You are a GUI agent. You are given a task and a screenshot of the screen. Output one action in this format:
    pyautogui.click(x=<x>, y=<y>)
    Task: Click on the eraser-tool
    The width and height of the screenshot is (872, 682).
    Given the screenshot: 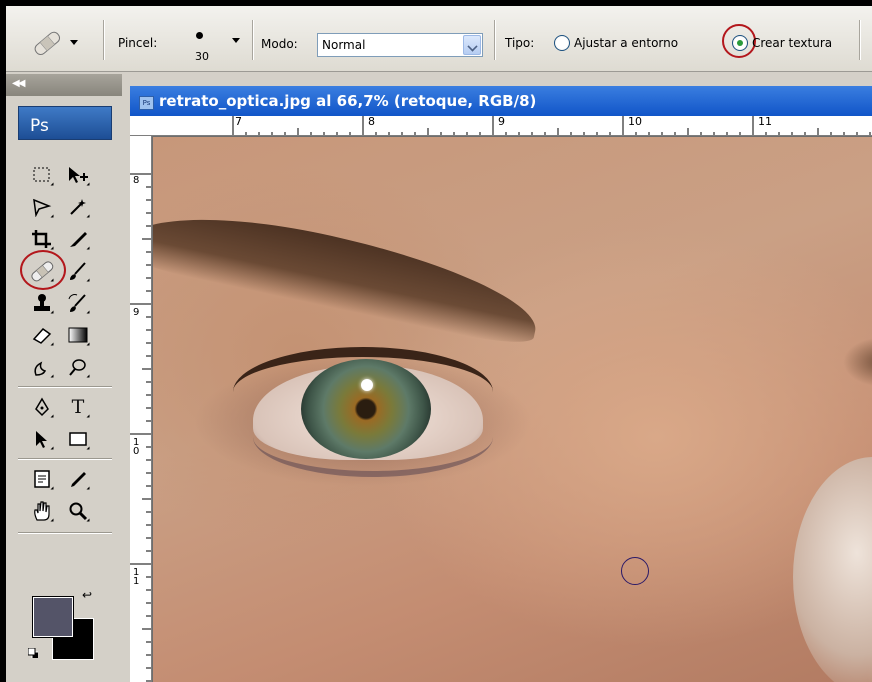 What is the action you would take?
    pyautogui.click(x=42, y=335)
    